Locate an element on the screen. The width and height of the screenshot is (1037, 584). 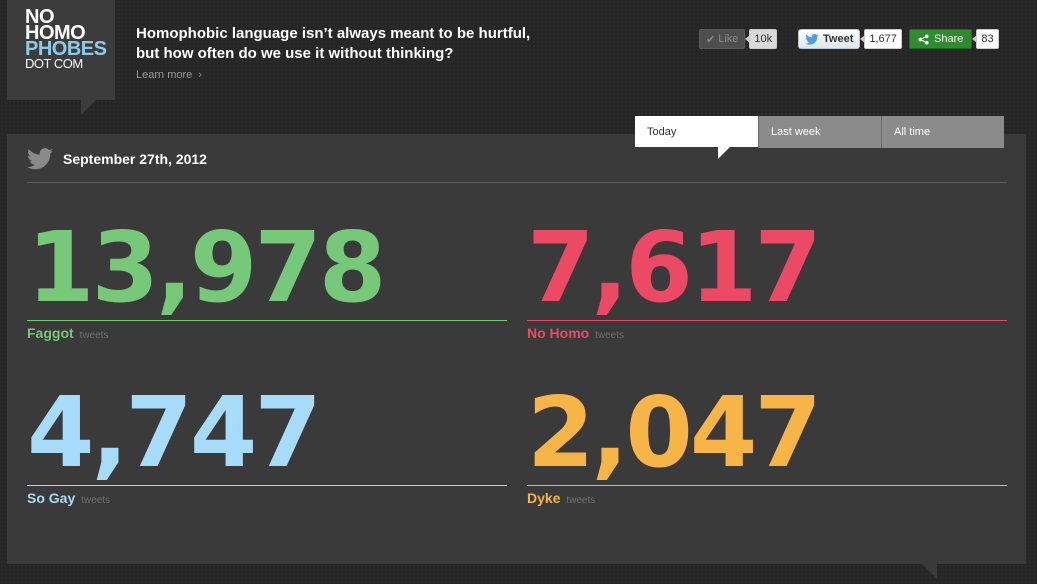
stat-label: No Homo tweets is located at coordinates (767, 333).